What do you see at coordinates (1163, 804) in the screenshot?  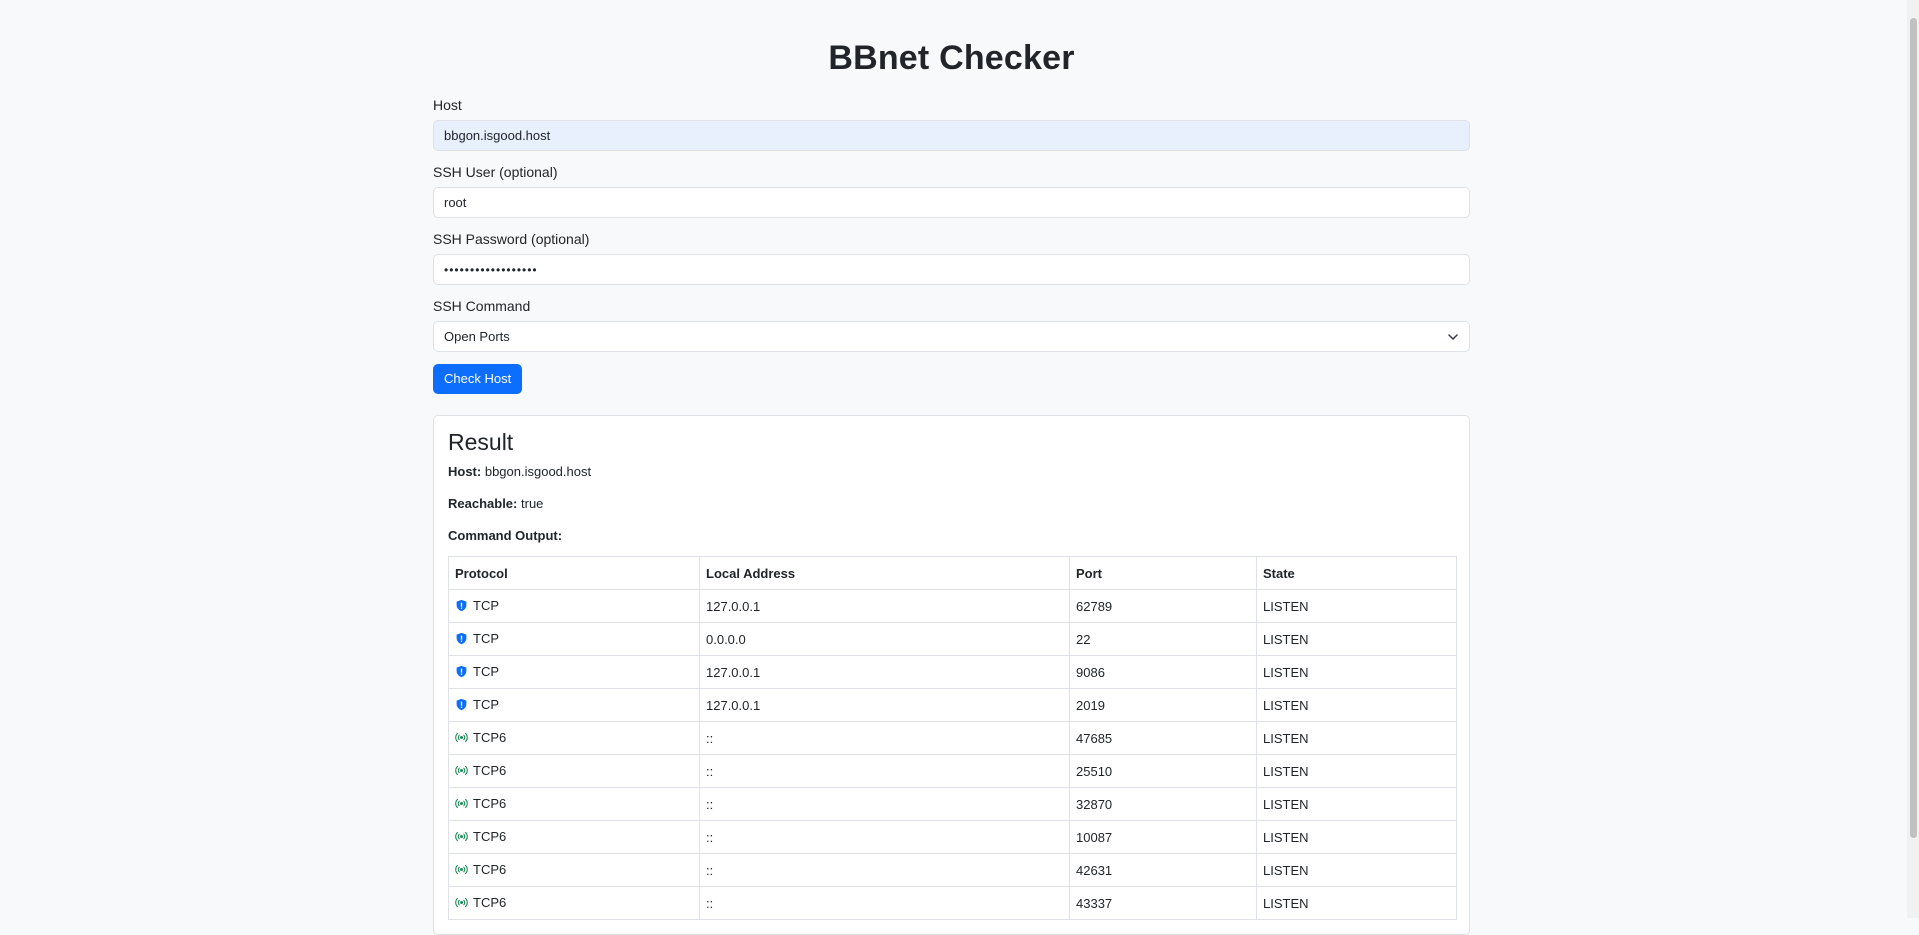 I see `cell-port: 32870` at bounding box center [1163, 804].